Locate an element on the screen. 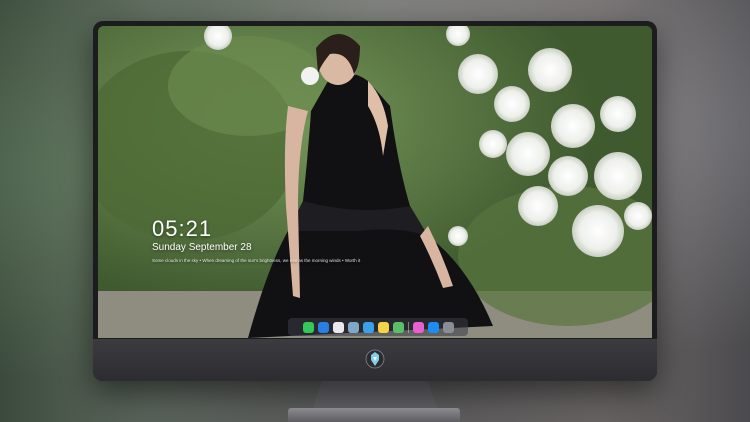 The width and height of the screenshot is (750, 422). messages-icon is located at coordinates (308, 327).